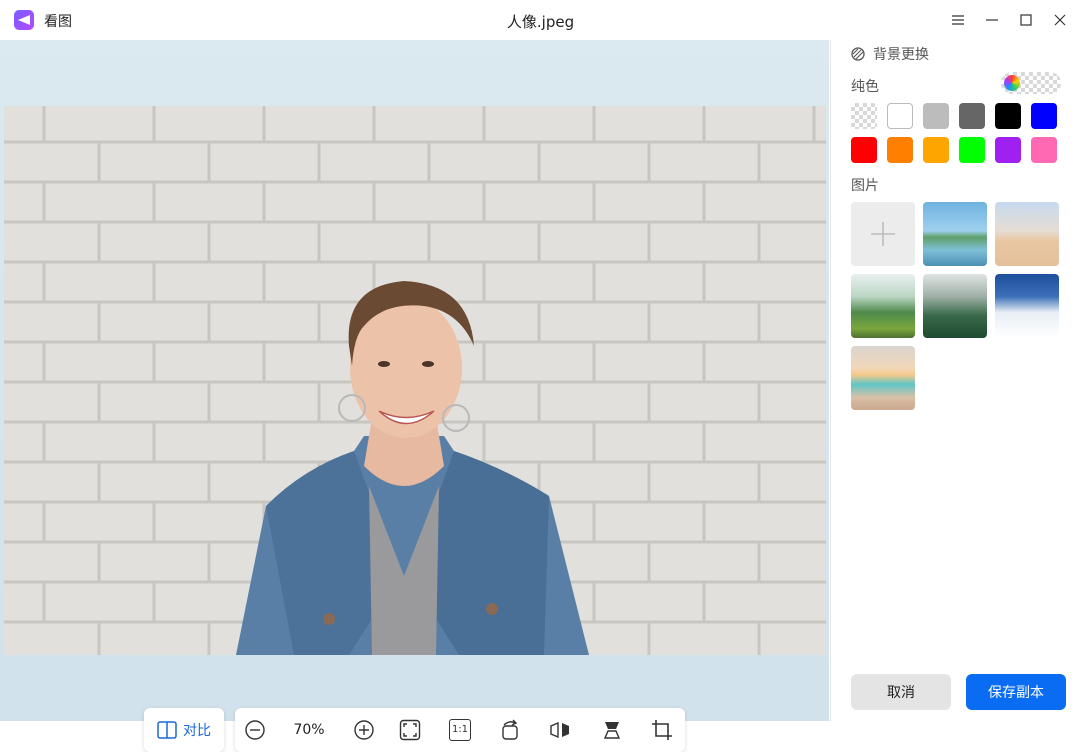  What do you see at coordinates (309, 730) in the screenshot?
I see `zoom-level: 70%` at bounding box center [309, 730].